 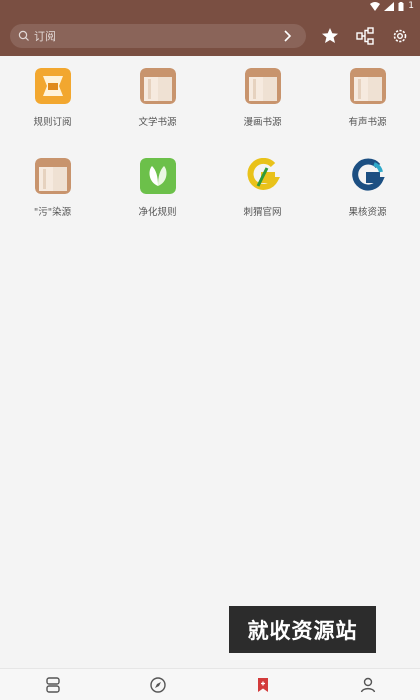 I want to click on tile-label: "污"染源, so click(x=52, y=212).